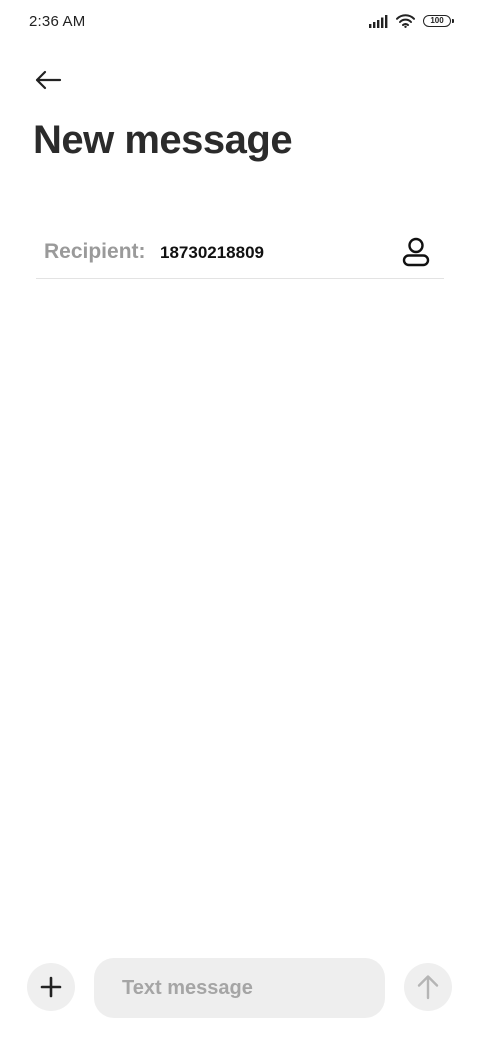 Image resolution: width=480 pixels, height=1040 pixels. I want to click on message-input, so click(239, 988).